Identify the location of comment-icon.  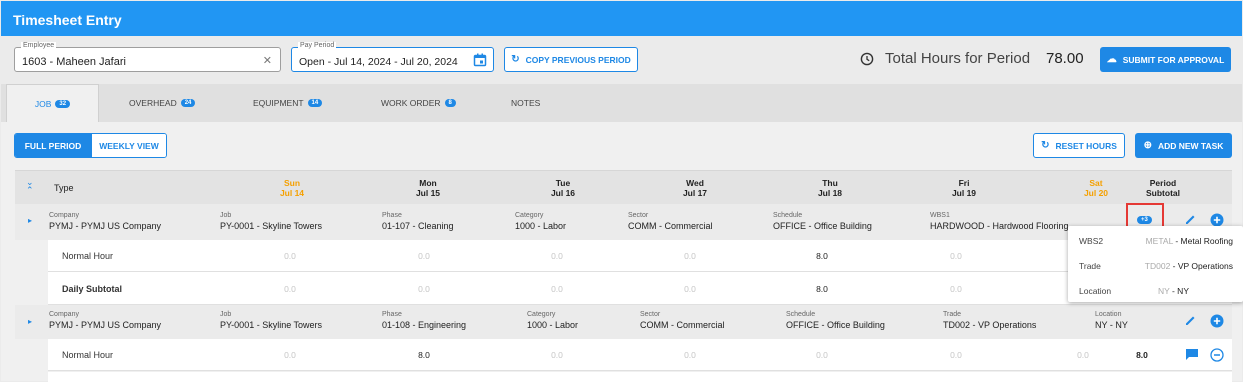
(1192, 356).